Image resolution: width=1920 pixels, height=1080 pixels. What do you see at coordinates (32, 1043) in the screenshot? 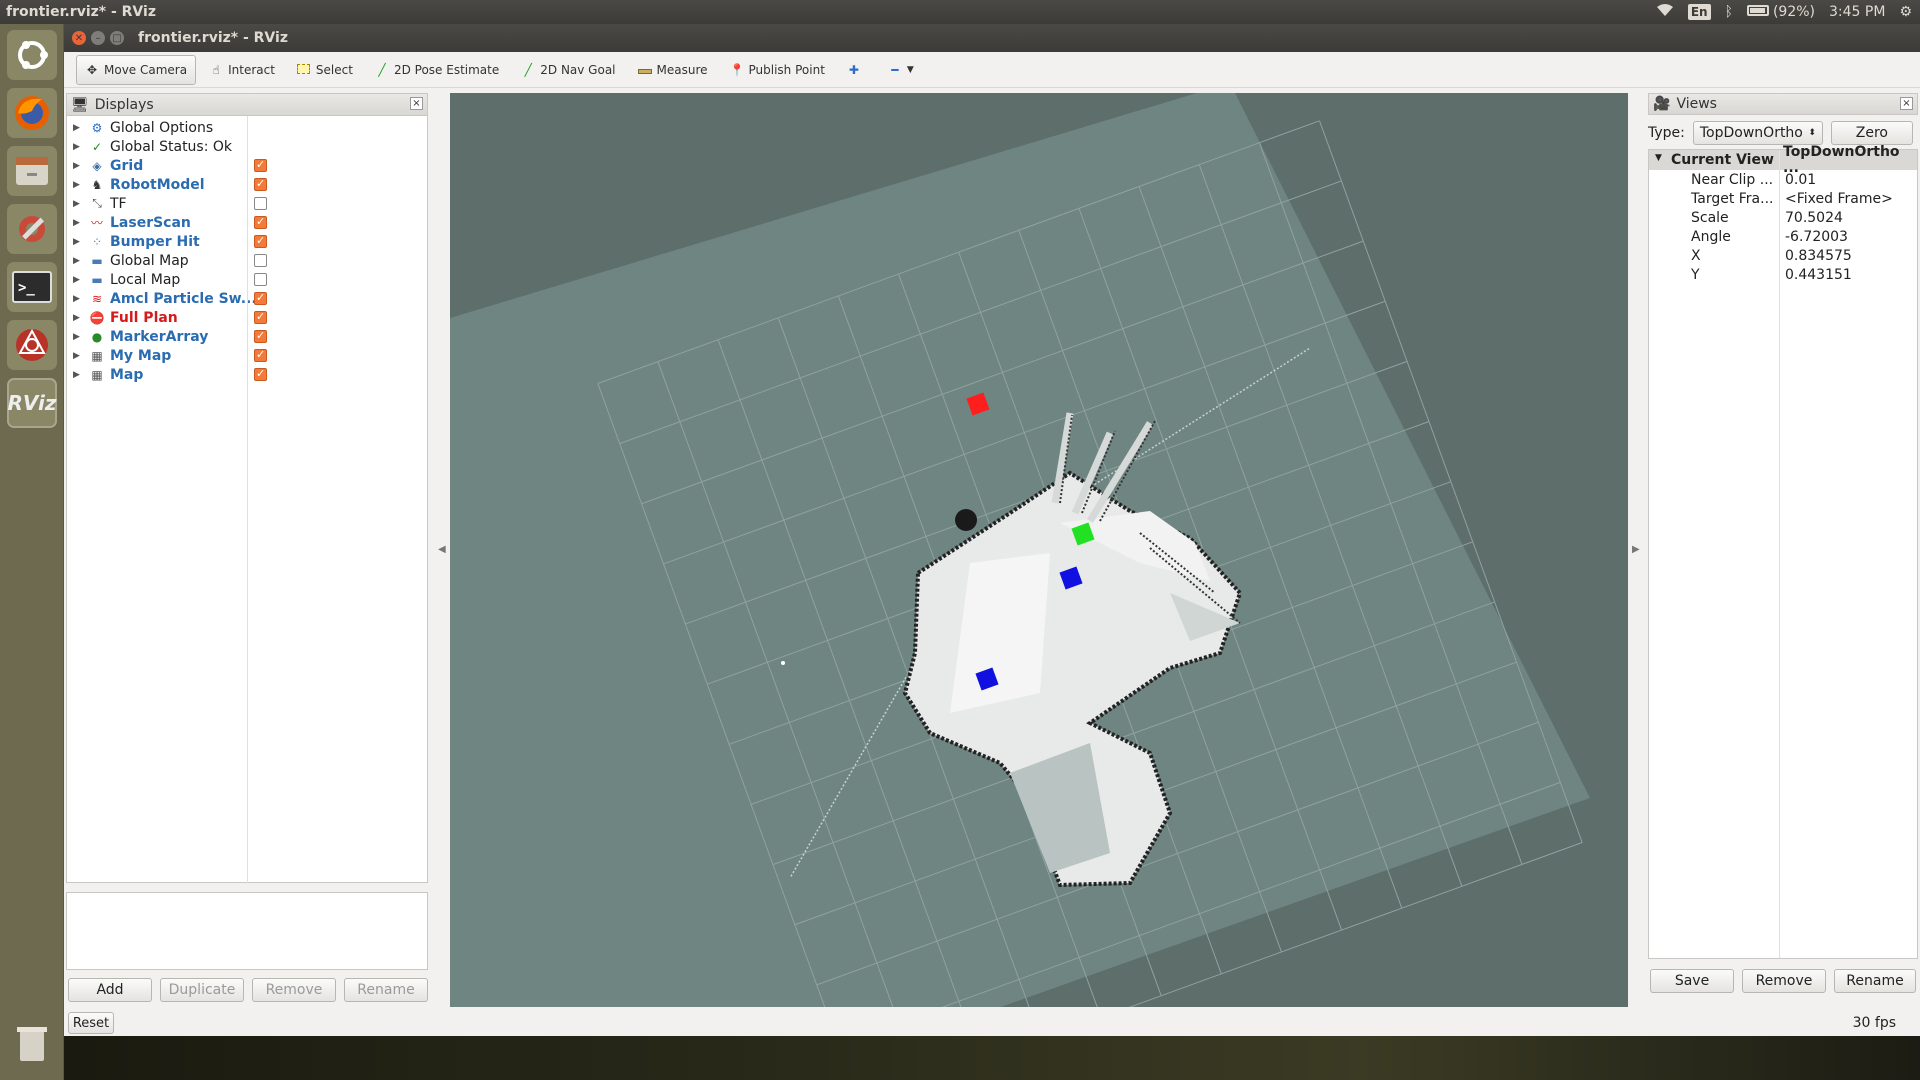
I see `trash-icon` at bounding box center [32, 1043].